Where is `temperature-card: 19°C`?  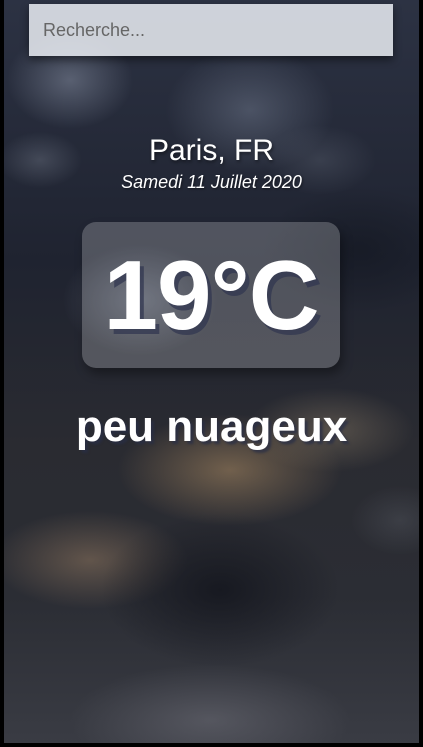
temperature-card: 19°C is located at coordinates (211, 295).